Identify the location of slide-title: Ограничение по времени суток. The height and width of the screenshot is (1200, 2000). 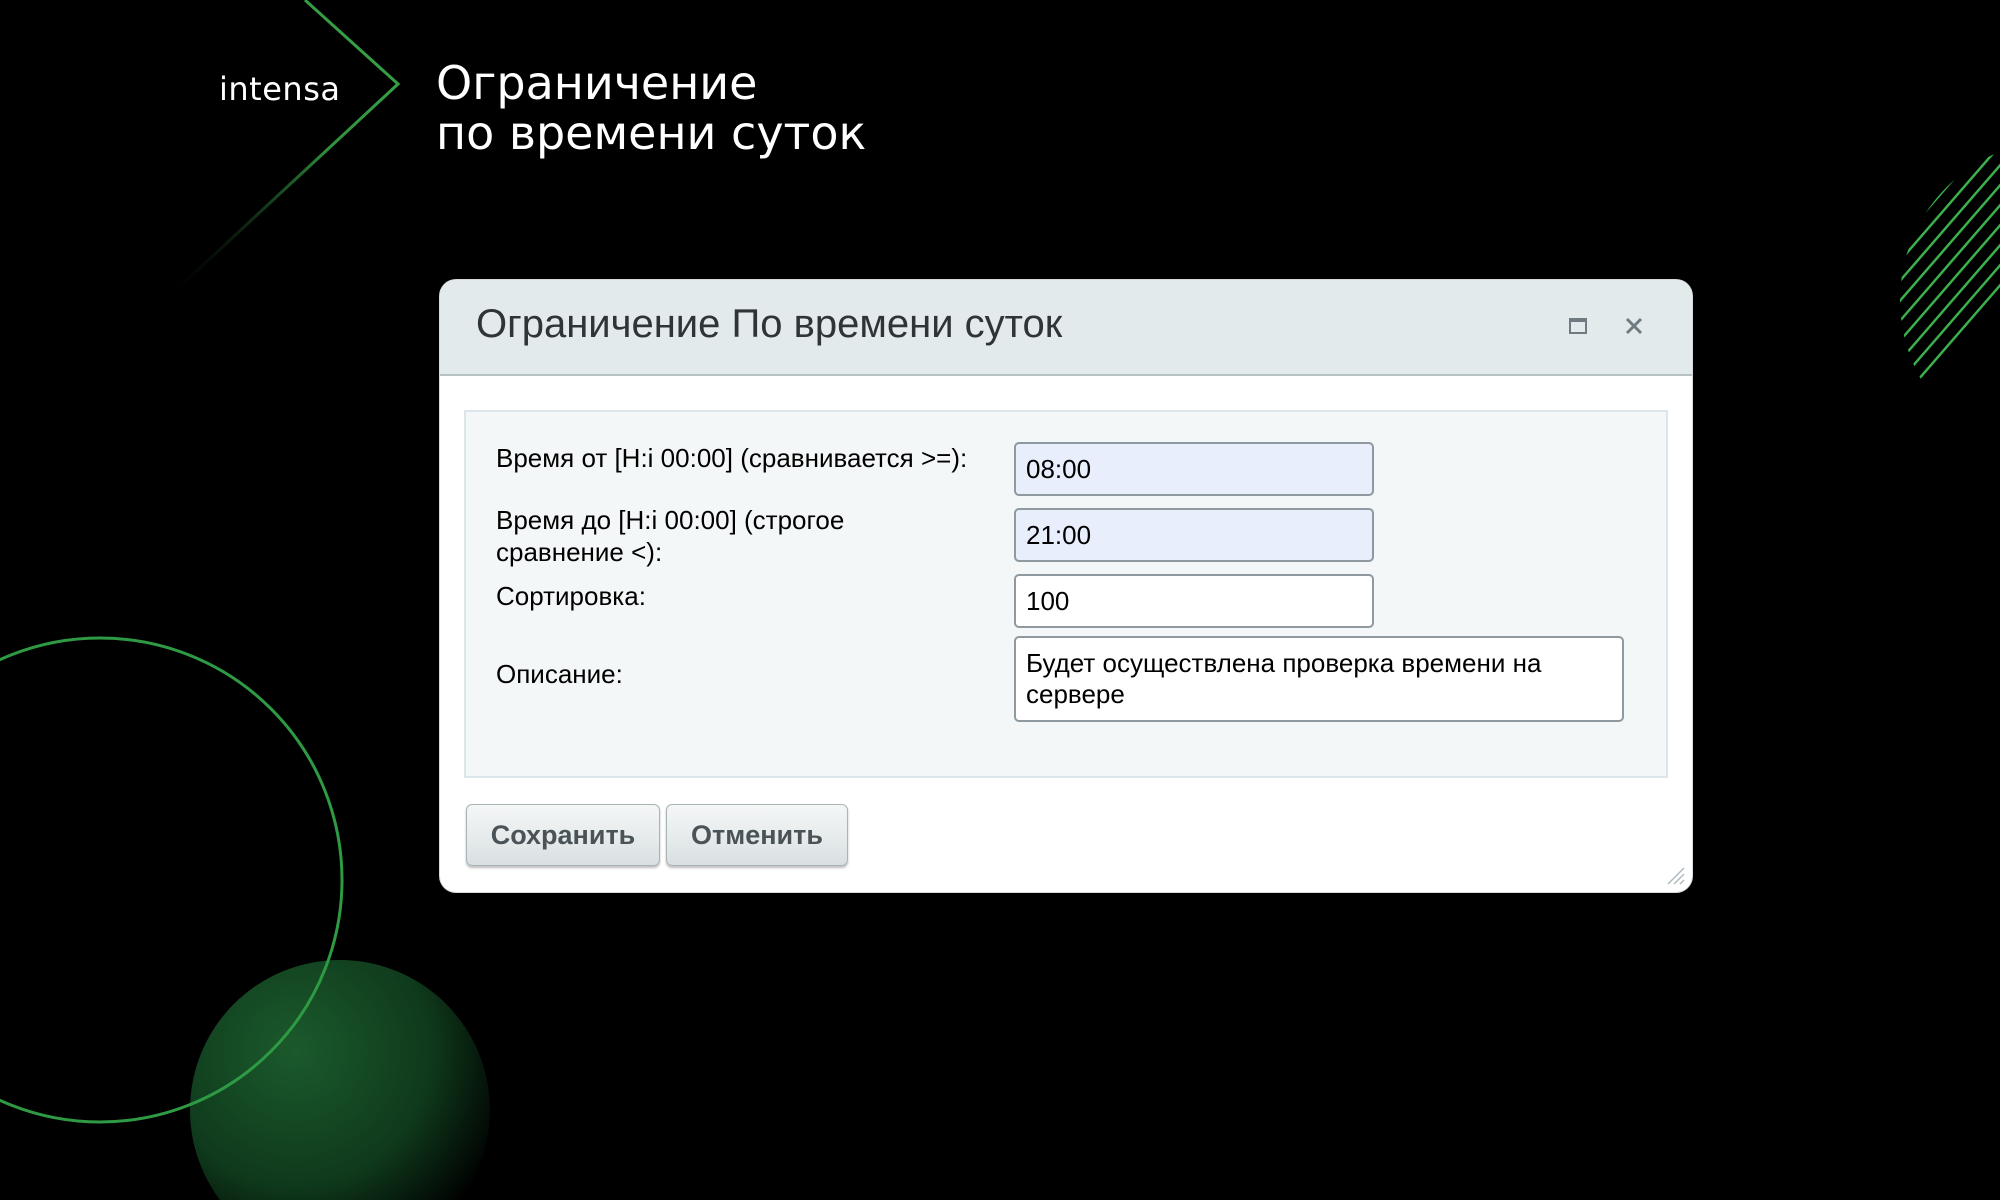
(651, 108).